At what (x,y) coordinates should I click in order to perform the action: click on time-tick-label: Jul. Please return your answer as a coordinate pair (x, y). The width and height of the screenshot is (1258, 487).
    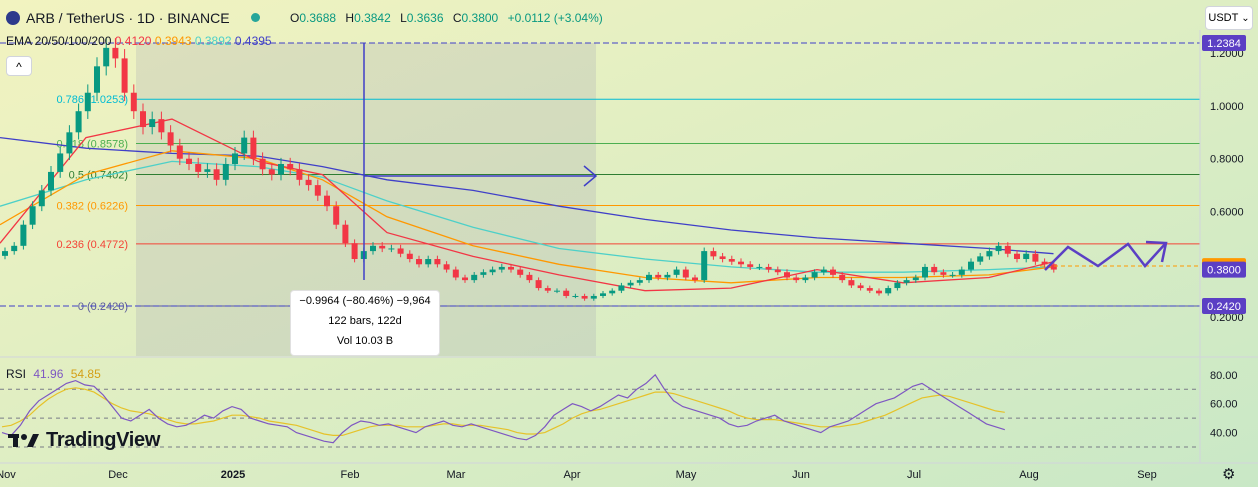
    Looking at the image, I should click on (914, 475).